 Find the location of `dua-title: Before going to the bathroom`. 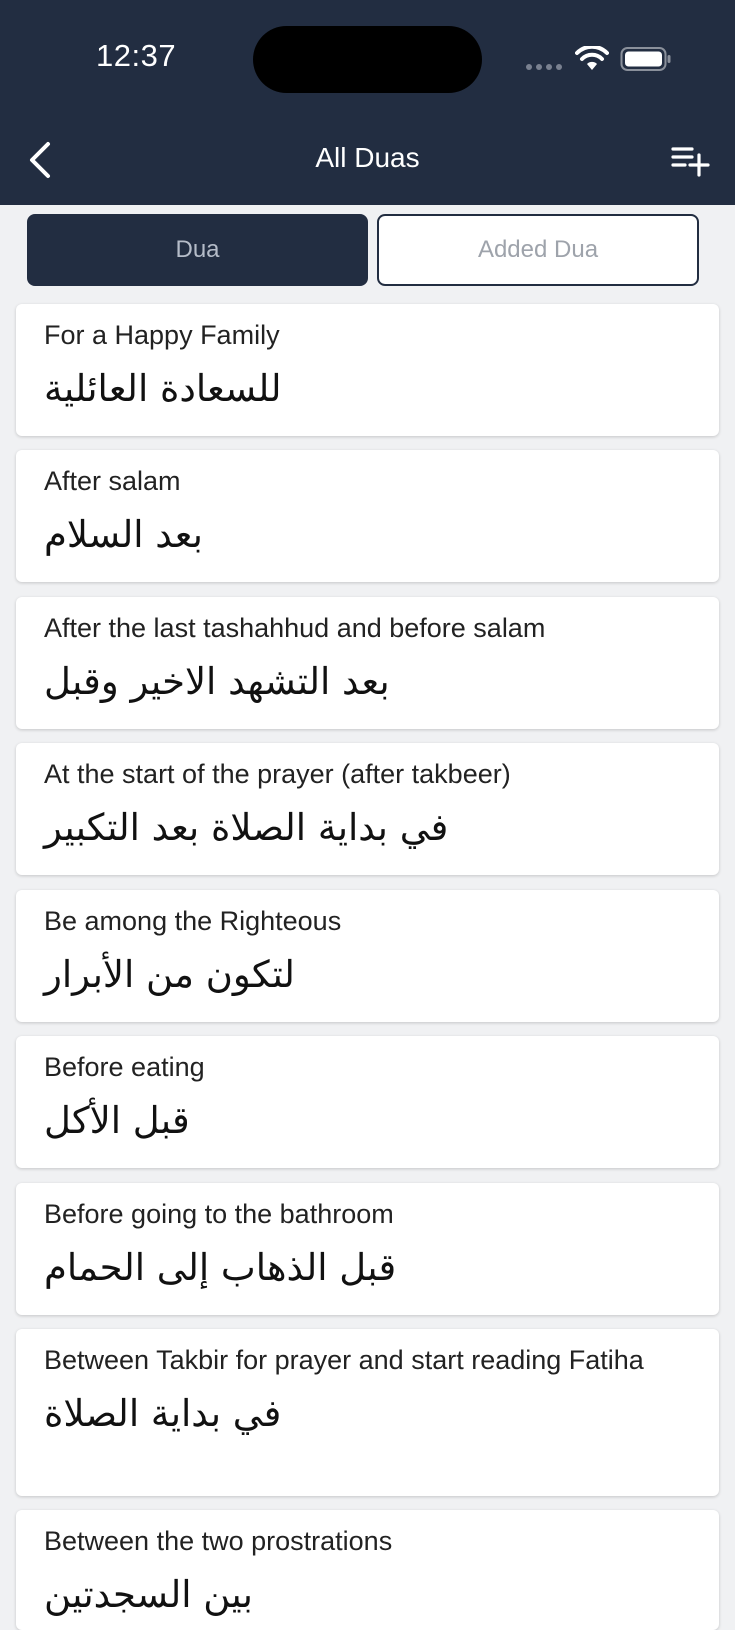

dua-title: Before going to the bathroom is located at coordinates (219, 1214).